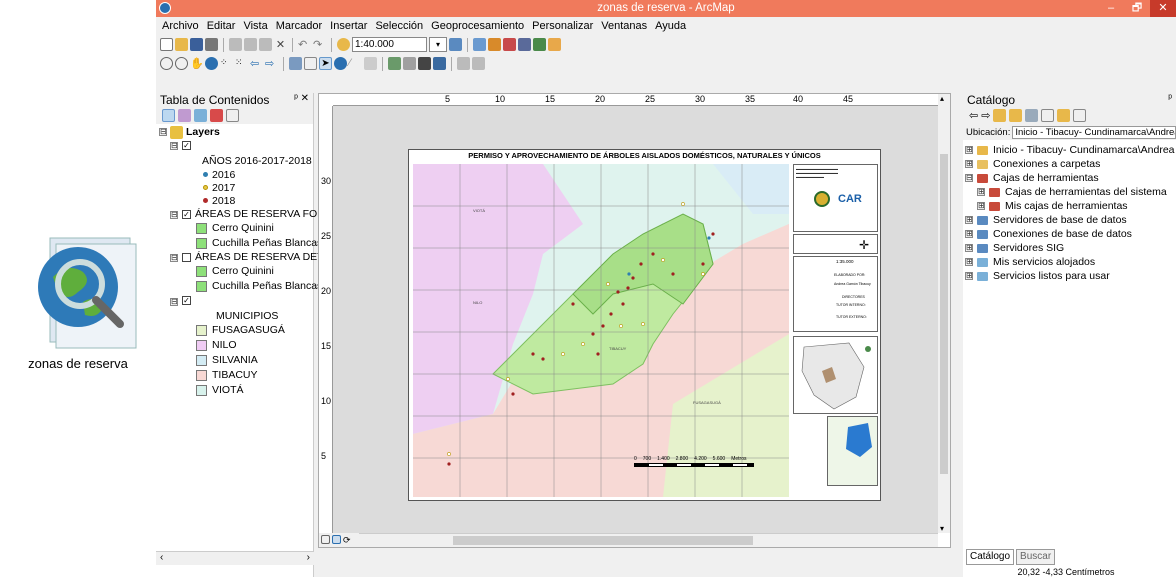  Describe the element at coordinates (265, 44) in the screenshot. I see `paste-icon` at that location.